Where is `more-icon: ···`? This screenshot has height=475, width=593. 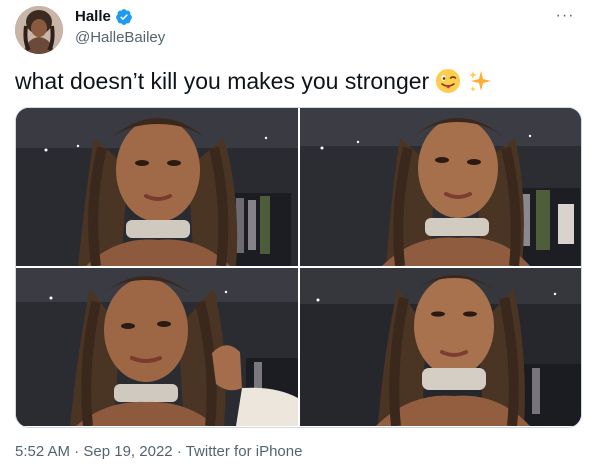 more-icon: ··· is located at coordinates (565, 15).